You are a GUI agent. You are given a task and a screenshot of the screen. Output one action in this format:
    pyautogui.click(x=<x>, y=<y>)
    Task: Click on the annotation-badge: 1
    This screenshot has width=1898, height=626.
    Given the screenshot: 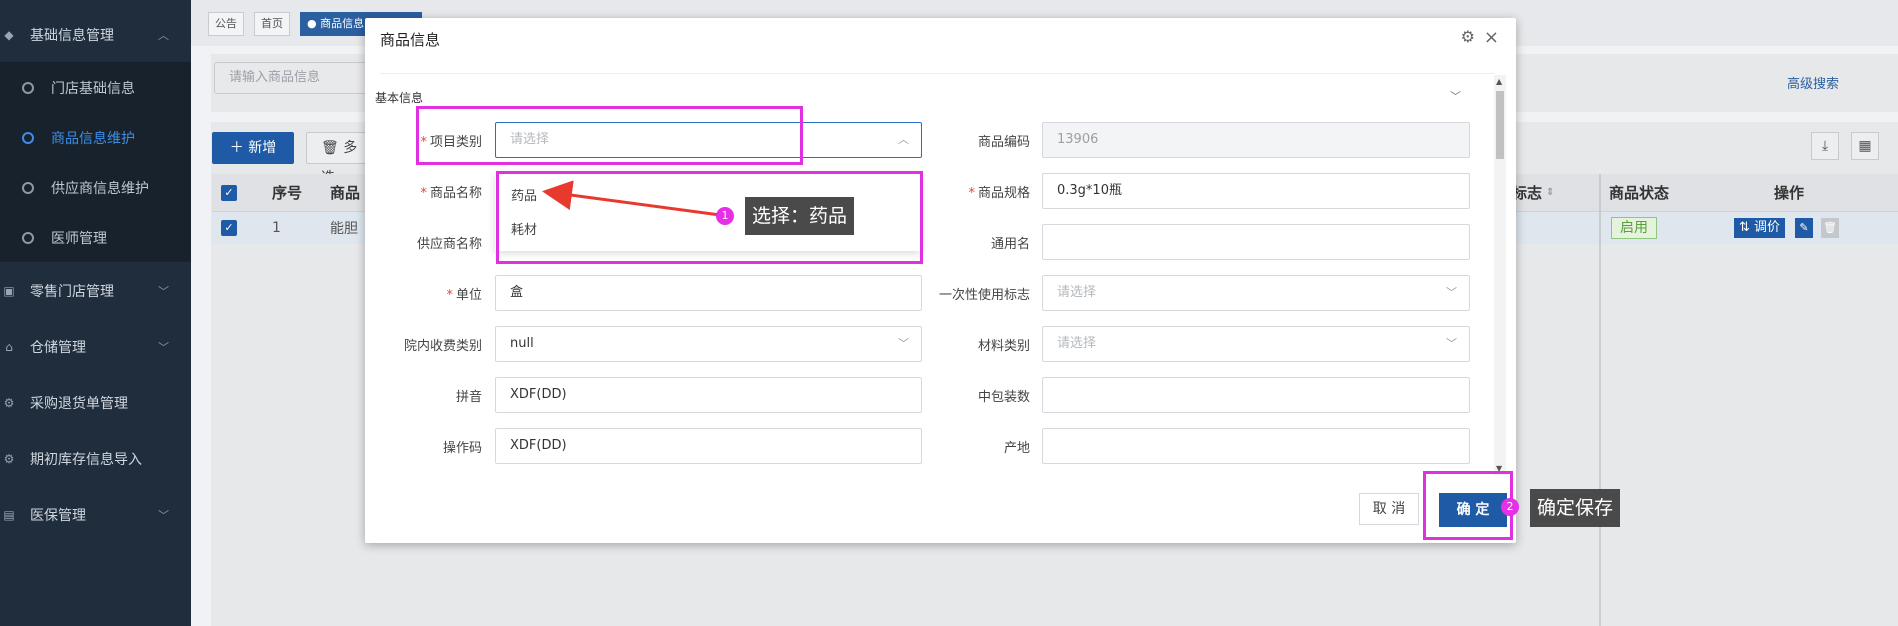 What is the action you would take?
    pyautogui.click(x=725, y=216)
    